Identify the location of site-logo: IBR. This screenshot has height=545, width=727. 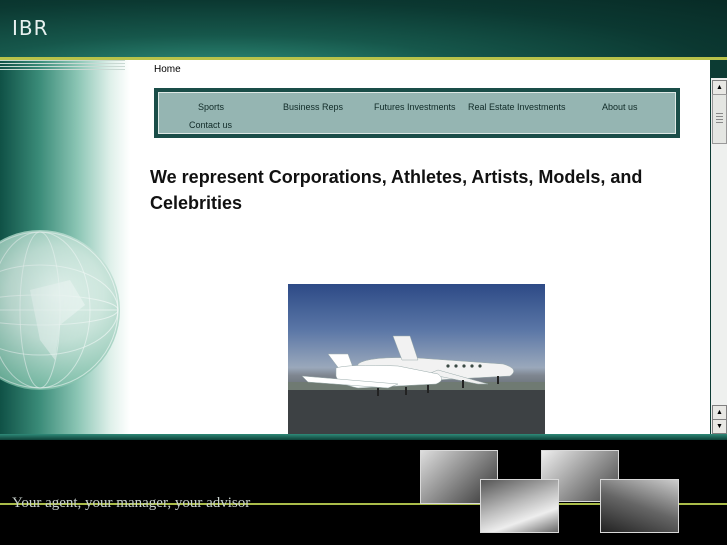
(30, 28).